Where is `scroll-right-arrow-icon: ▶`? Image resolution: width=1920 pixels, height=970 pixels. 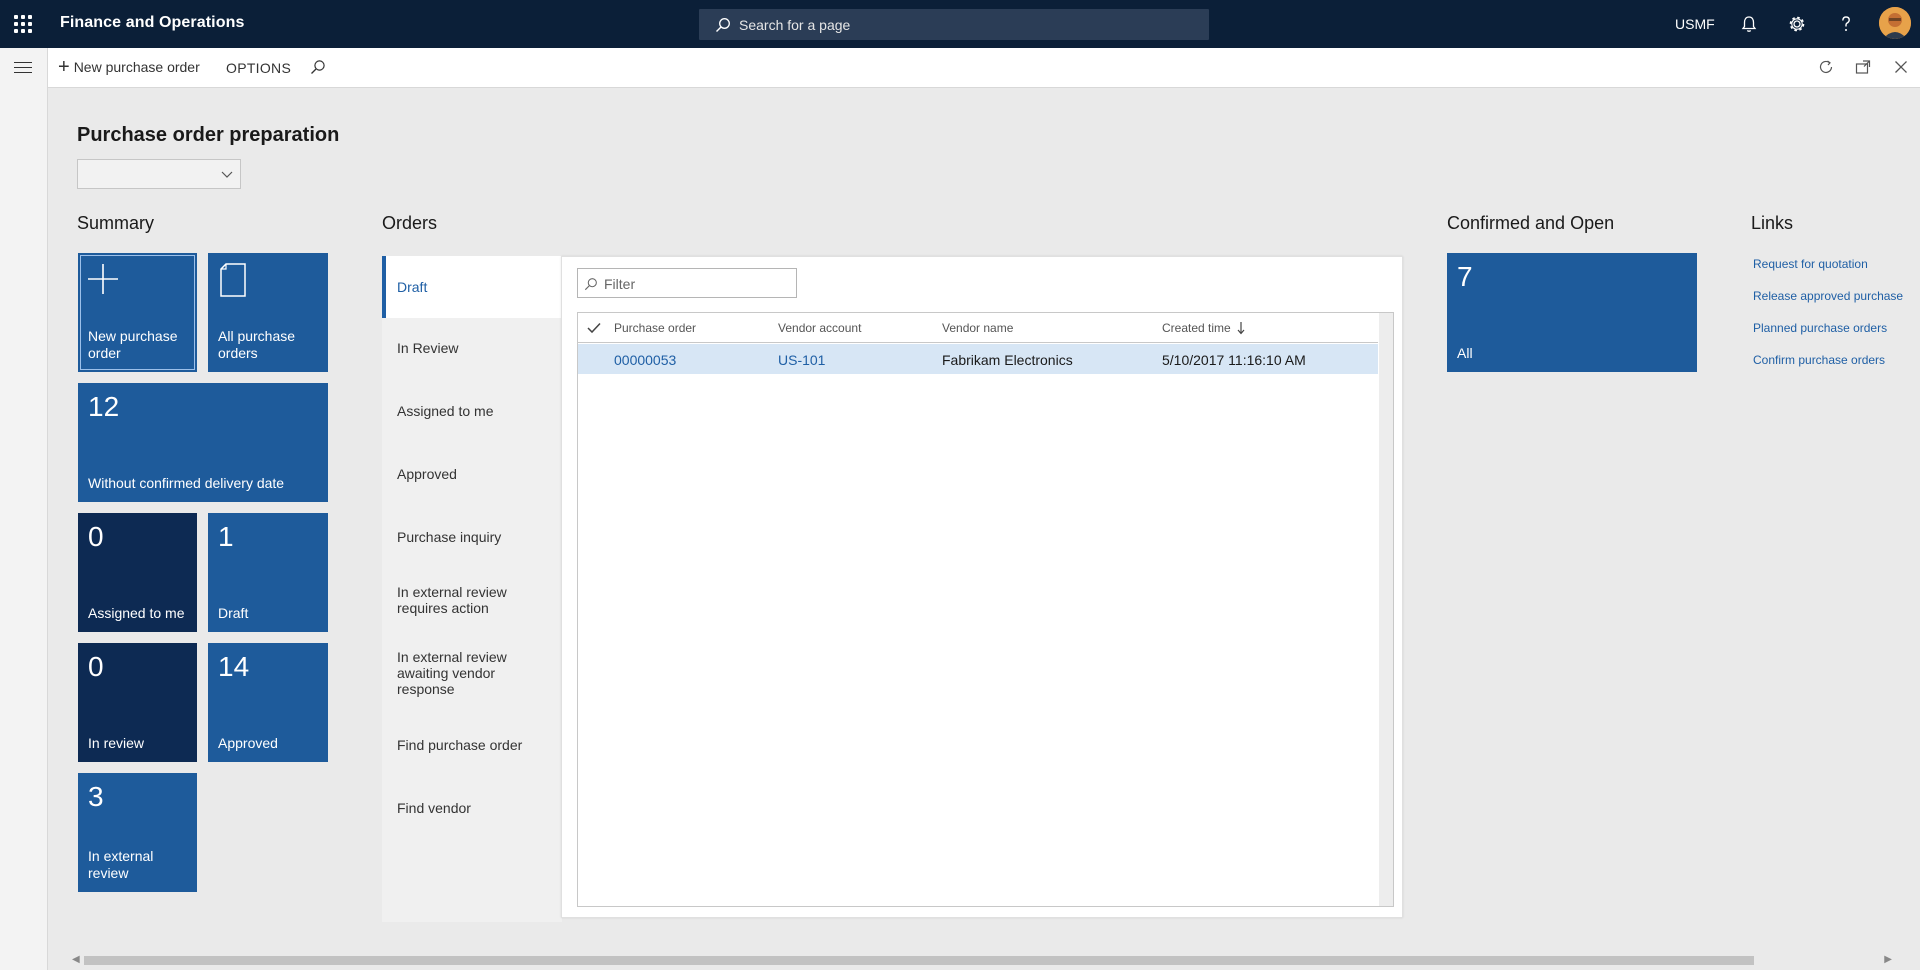
scroll-right-arrow-icon: ▶ is located at coordinates (1888, 959).